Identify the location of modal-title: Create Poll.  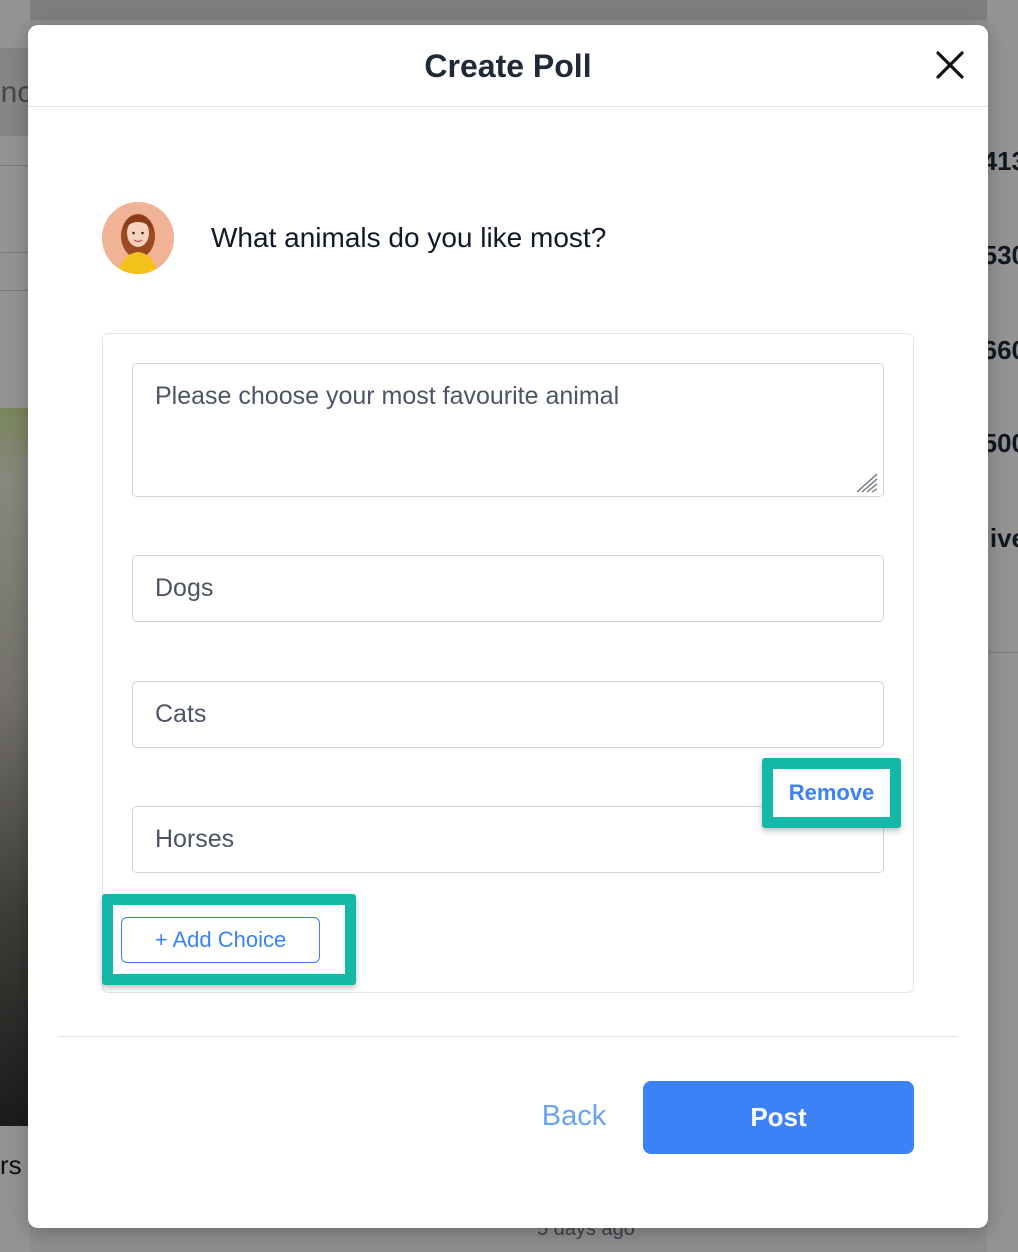
(508, 66).